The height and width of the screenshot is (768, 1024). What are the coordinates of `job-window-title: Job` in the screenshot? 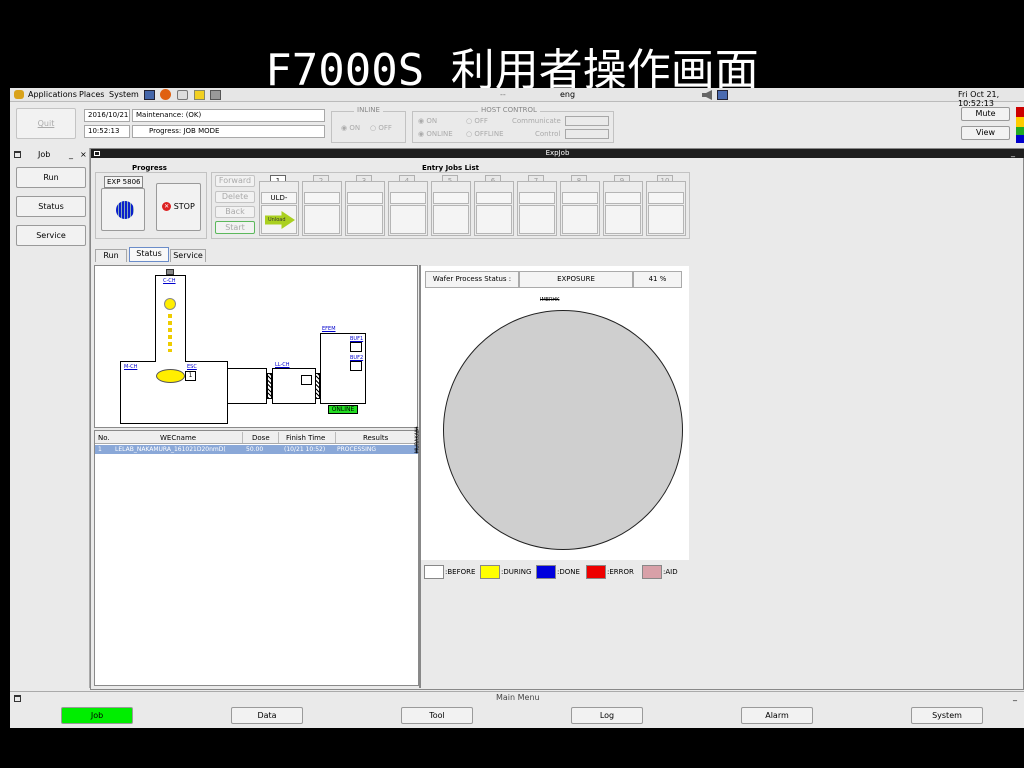 It's located at (44, 154).